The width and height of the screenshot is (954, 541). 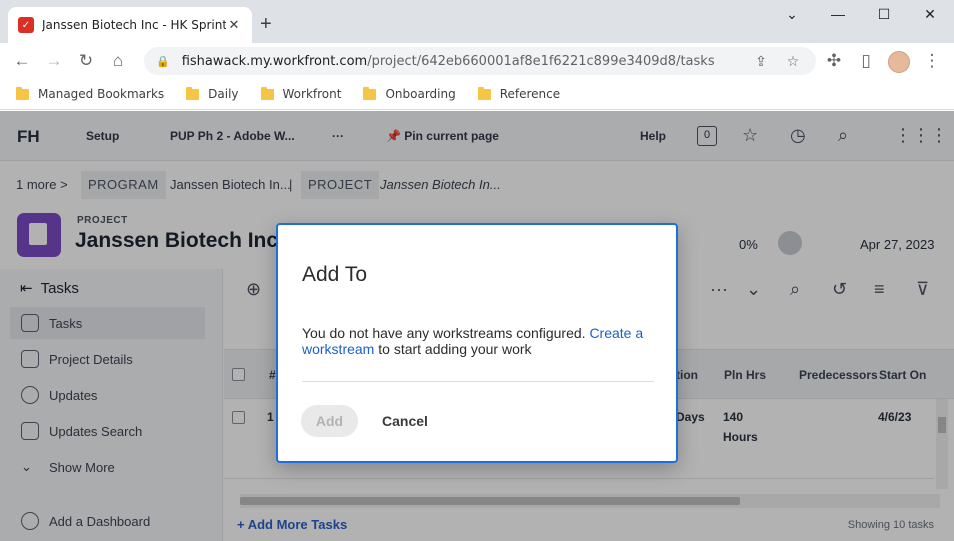 I want to click on browser-tab: ✓ Janssen Biotech Inc - HK Sprint 4 ✕, so click(x=130, y=25).